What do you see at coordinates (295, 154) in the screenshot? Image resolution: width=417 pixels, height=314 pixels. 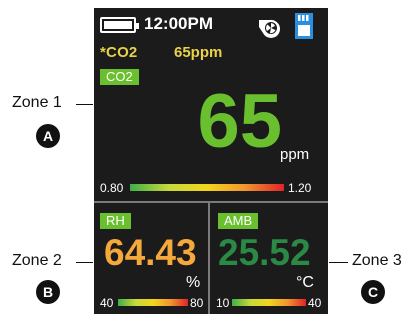 I see `co2-unit: ppm` at bounding box center [295, 154].